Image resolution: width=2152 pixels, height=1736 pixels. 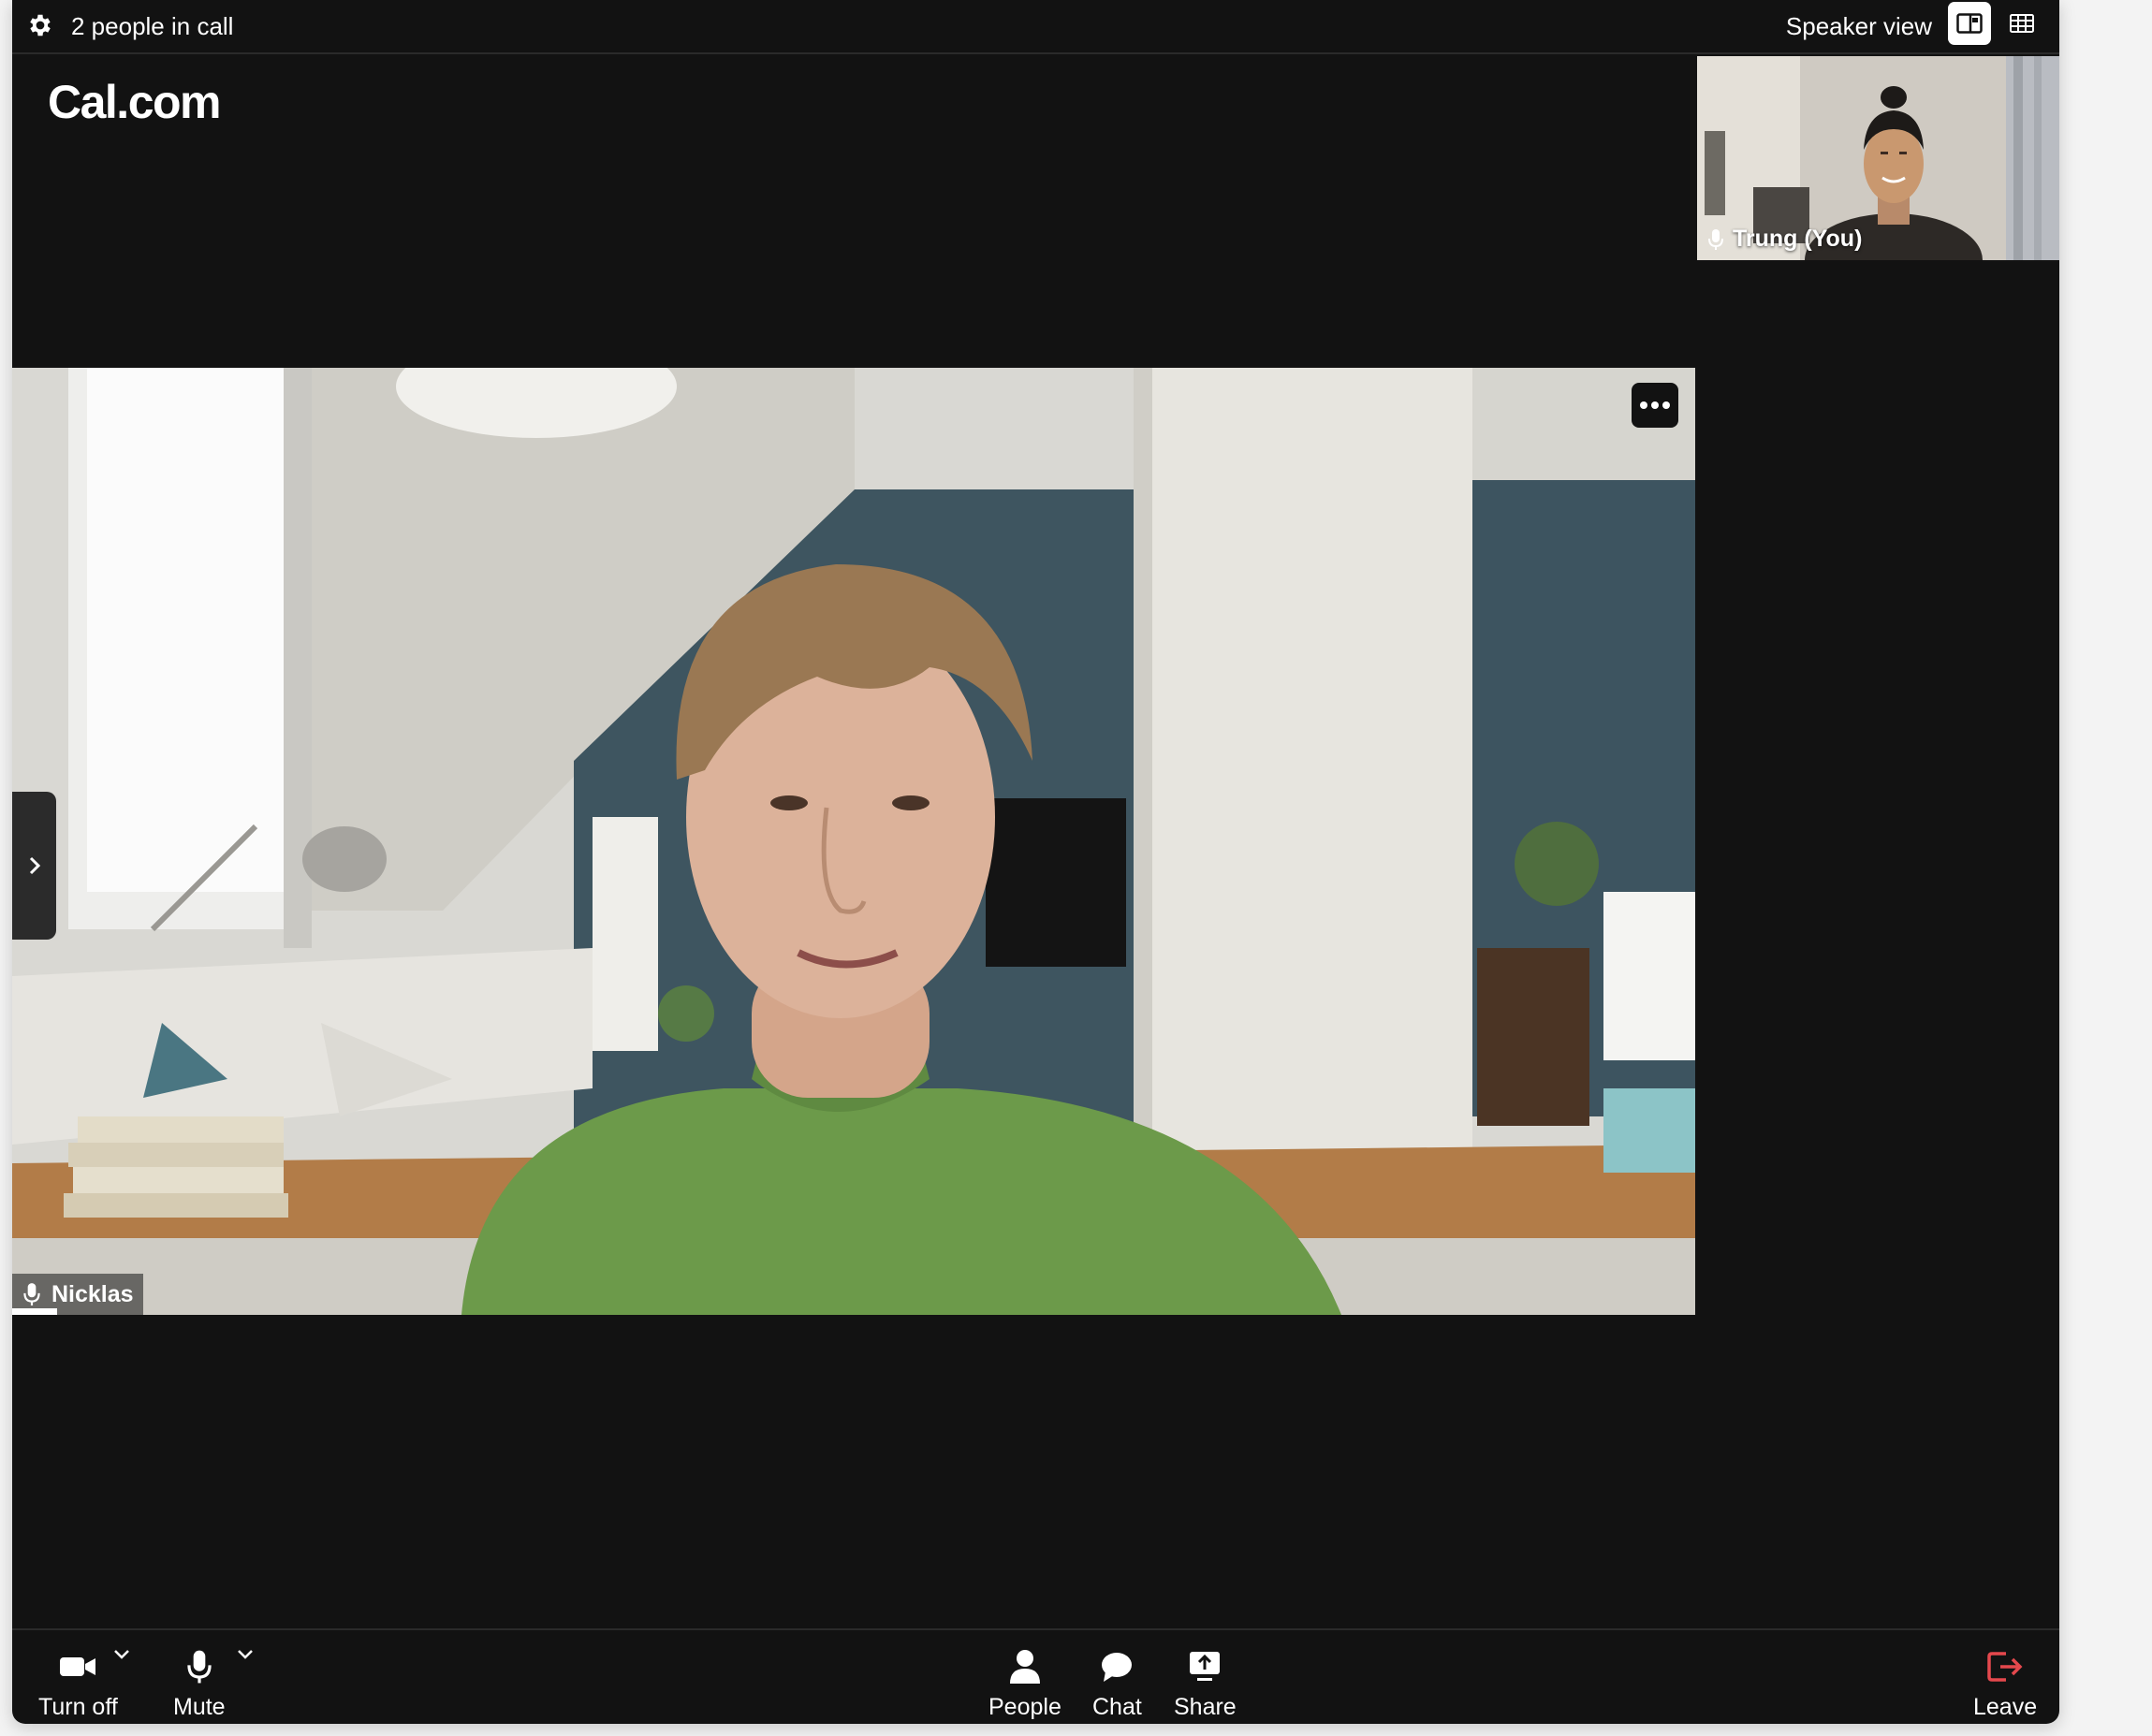 I want to click on mute-button: Mute, so click(x=199, y=1684).